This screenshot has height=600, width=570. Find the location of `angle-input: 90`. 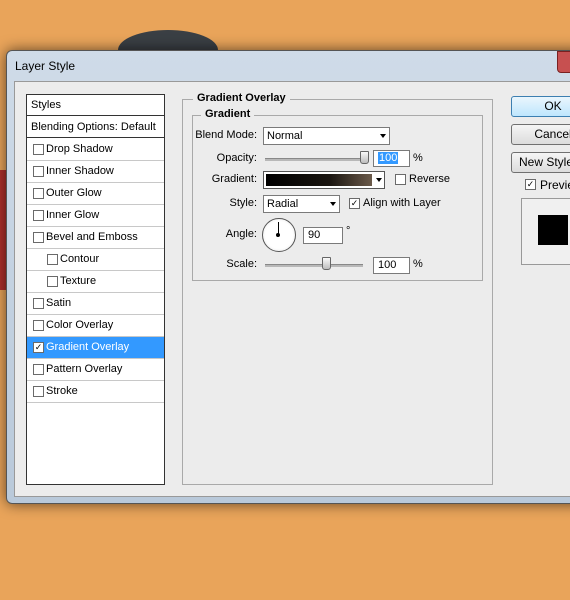

angle-input: 90 is located at coordinates (323, 235).